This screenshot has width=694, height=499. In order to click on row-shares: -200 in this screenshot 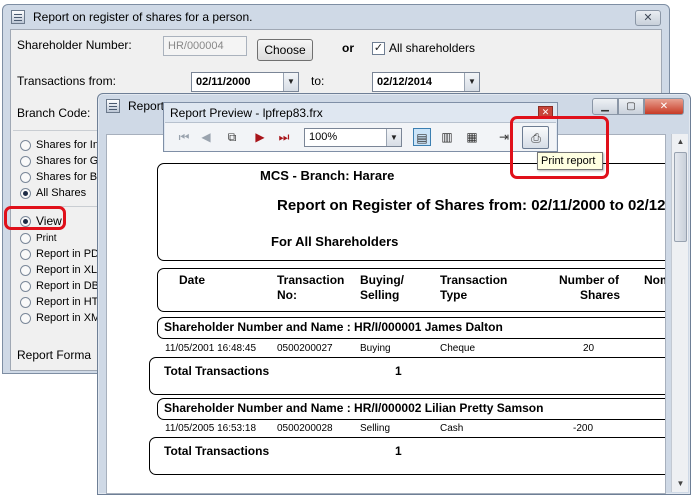, I will do `click(583, 428)`.